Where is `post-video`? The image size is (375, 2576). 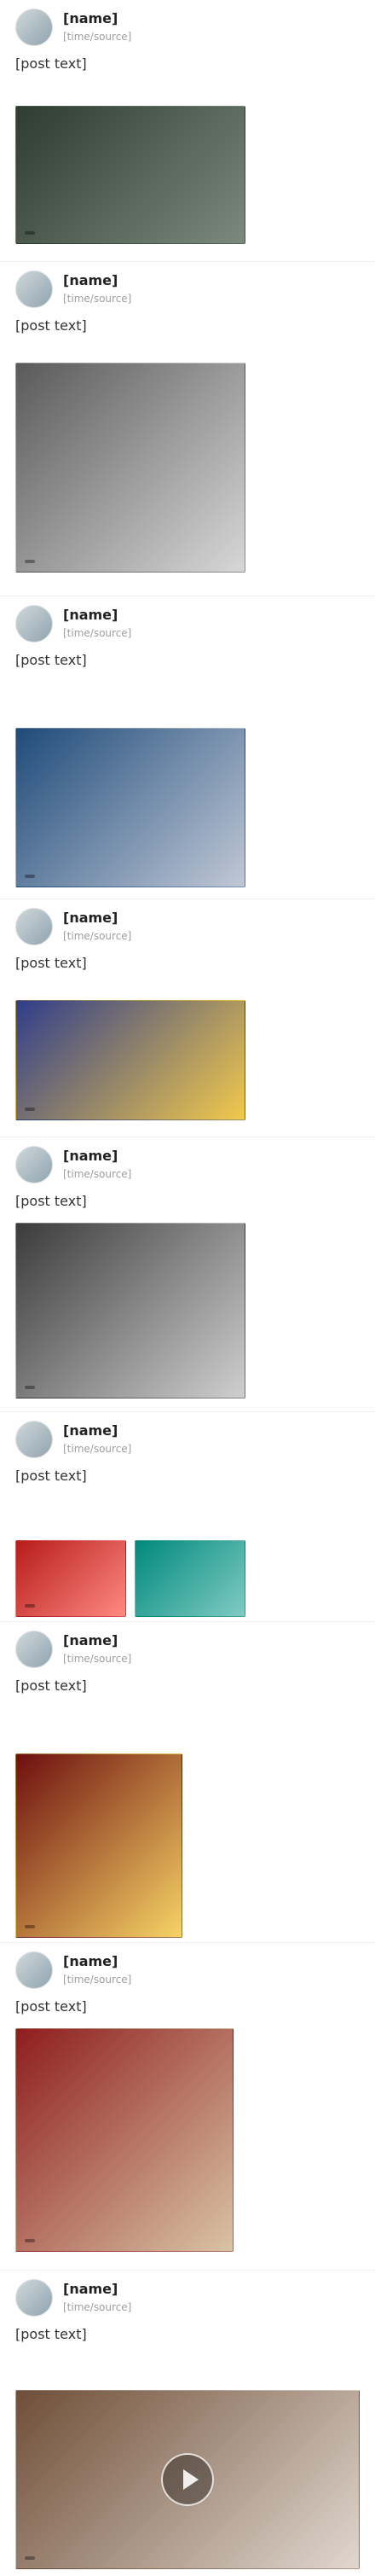
post-video is located at coordinates (187, 2479).